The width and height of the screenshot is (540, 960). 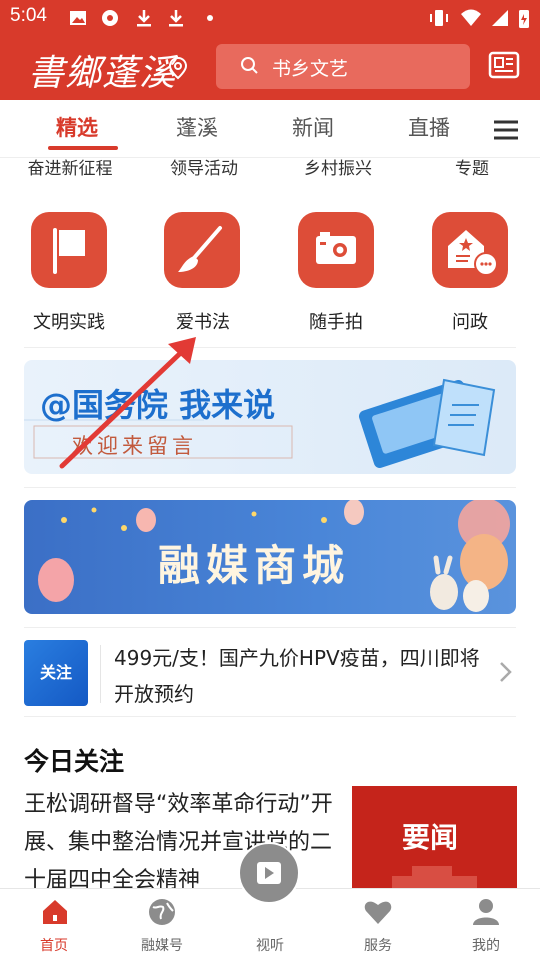 What do you see at coordinates (378, 912) in the screenshot?
I see `heart-icon` at bounding box center [378, 912].